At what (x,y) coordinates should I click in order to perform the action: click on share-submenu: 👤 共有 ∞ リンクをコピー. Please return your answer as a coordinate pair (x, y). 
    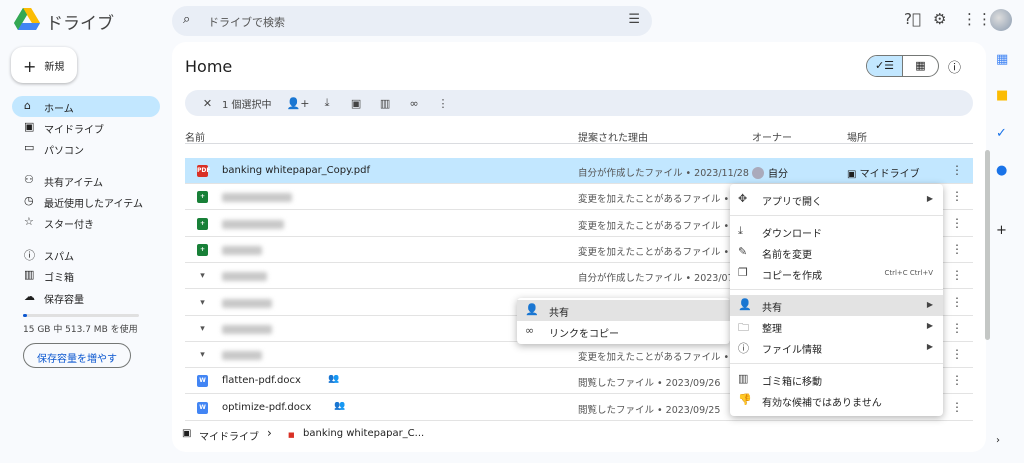
    Looking at the image, I should click on (623, 321).